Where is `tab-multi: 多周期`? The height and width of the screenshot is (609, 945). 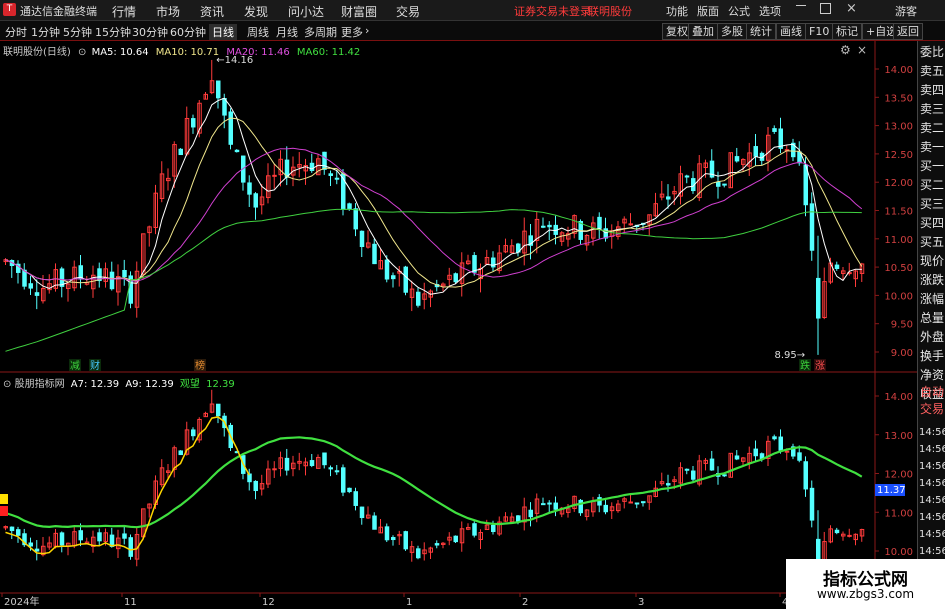
tab-multi: 多周期 is located at coordinates (320, 32).